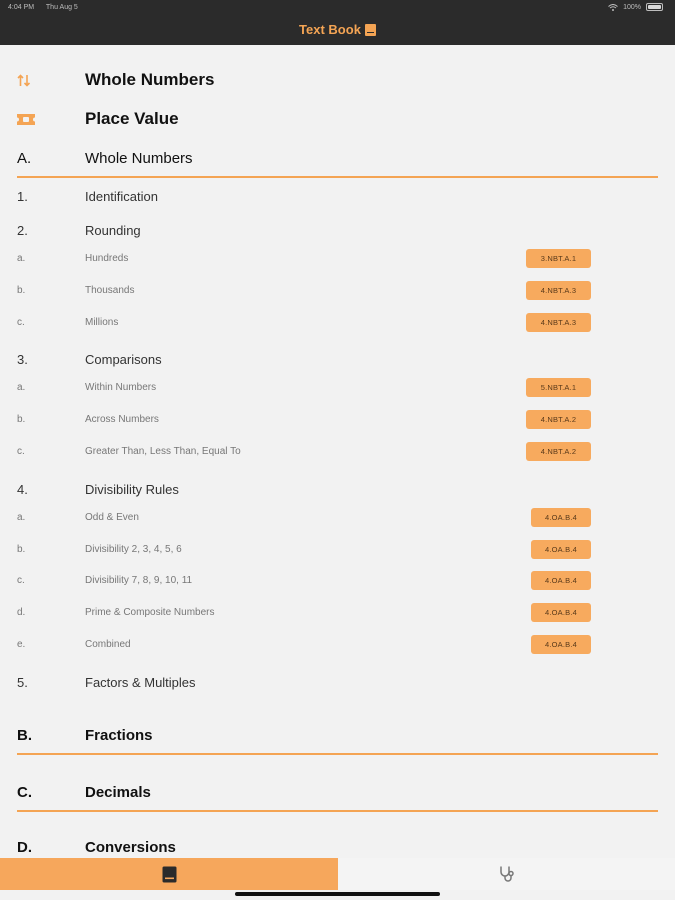 This screenshot has height=900, width=675. Describe the element at coordinates (22, 682) in the screenshot. I see `item-number: 5.` at that location.